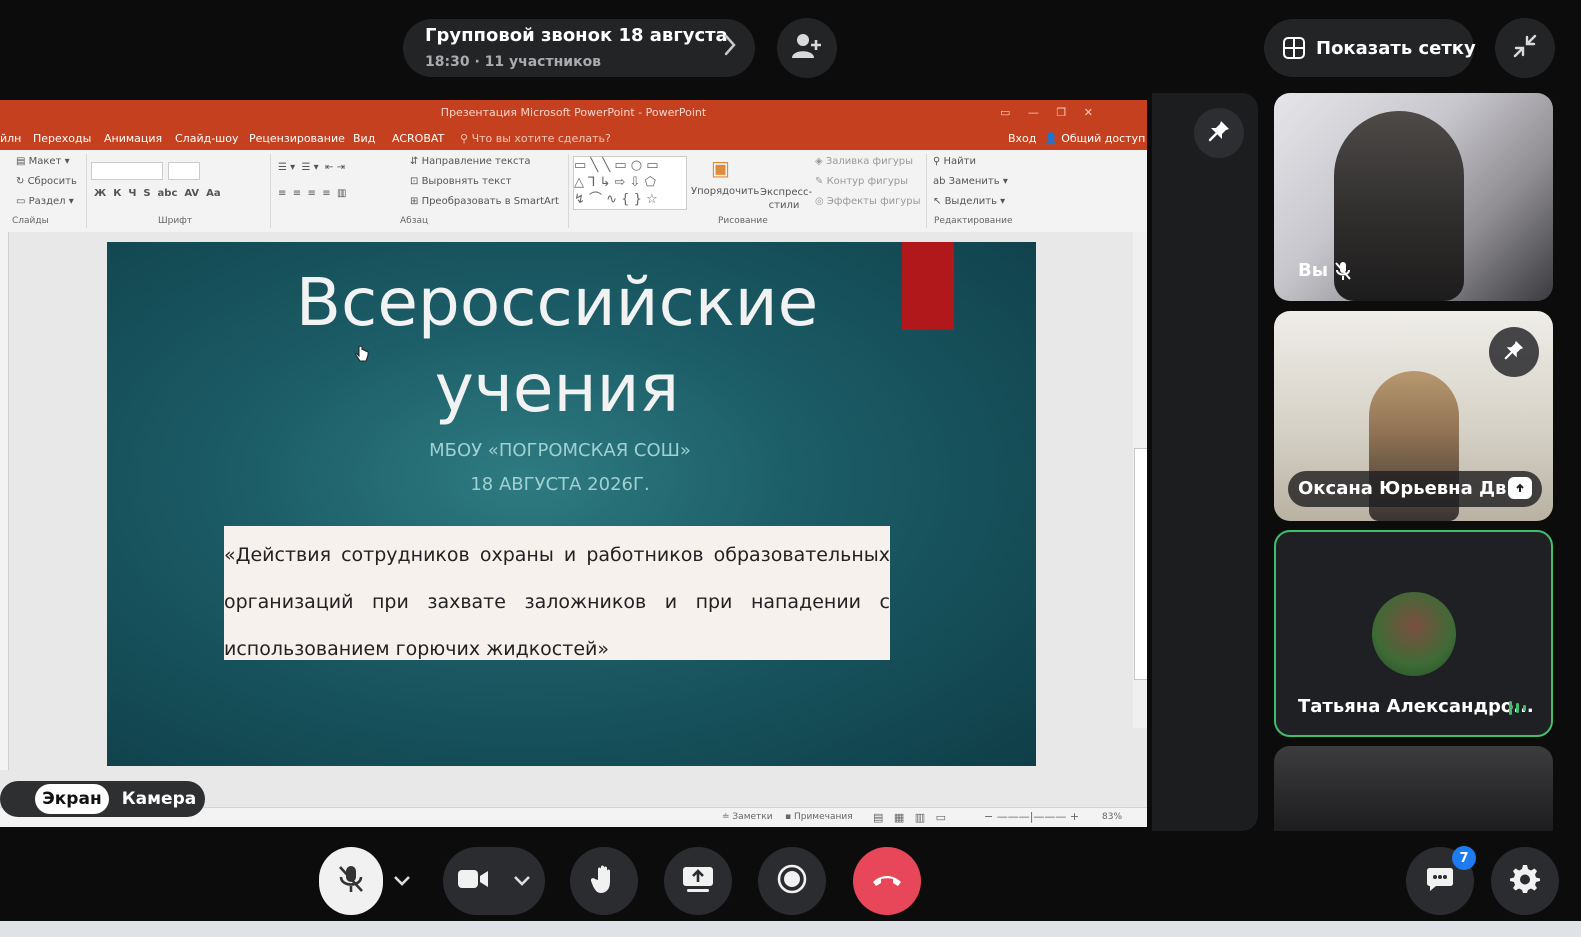 The width and height of the screenshot is (1581, 937). I want to click on menu-item-view: Вид, so click(364, 138).